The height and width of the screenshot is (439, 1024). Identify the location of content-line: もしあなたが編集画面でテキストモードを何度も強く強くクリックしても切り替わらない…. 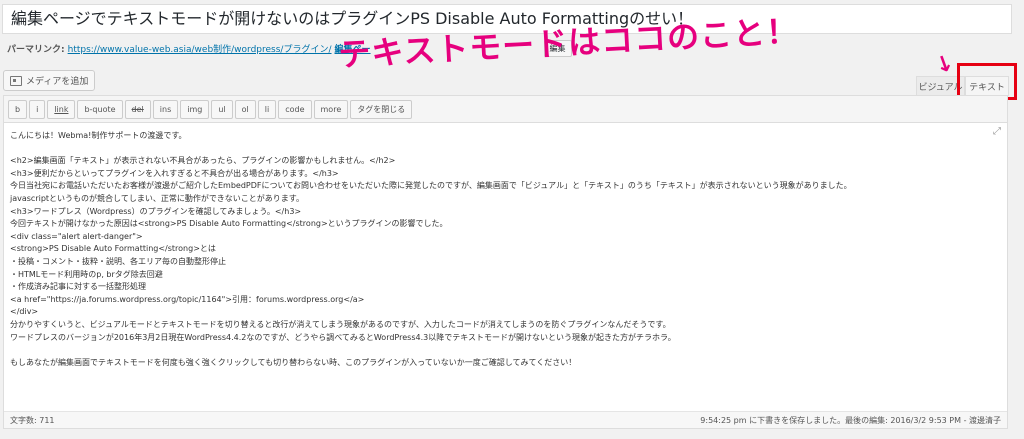
(293, 362).